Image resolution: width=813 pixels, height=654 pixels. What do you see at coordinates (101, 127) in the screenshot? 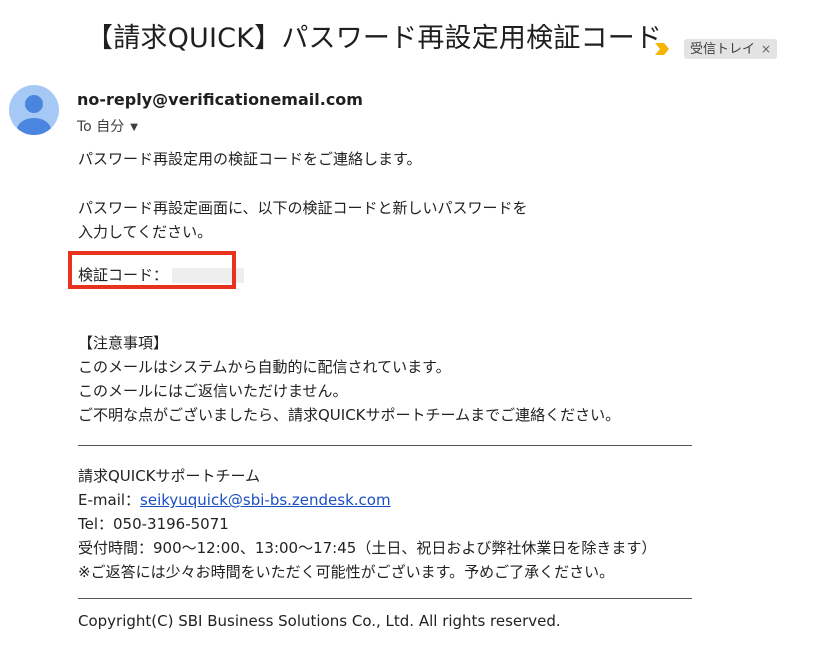
I see `recipient-label: To 自分` at bounding box center [101, 127].